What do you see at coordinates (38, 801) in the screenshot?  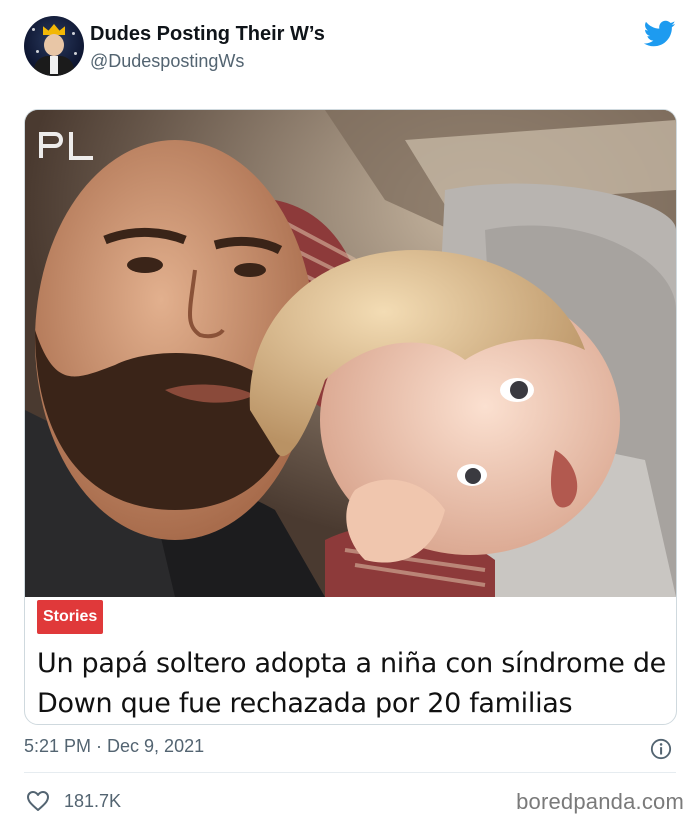 I see `heart-icon` at bounding box center [38, 801].